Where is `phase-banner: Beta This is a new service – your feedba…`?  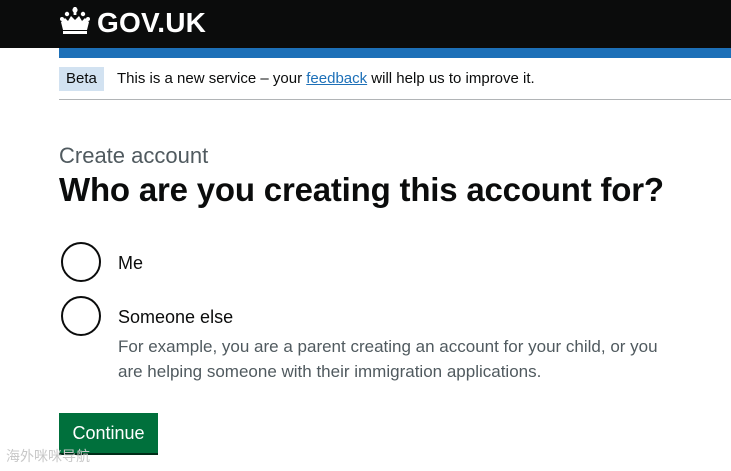 phase-banner: Beta This is a new service – your feedba… is located at coordinates (395, 79).